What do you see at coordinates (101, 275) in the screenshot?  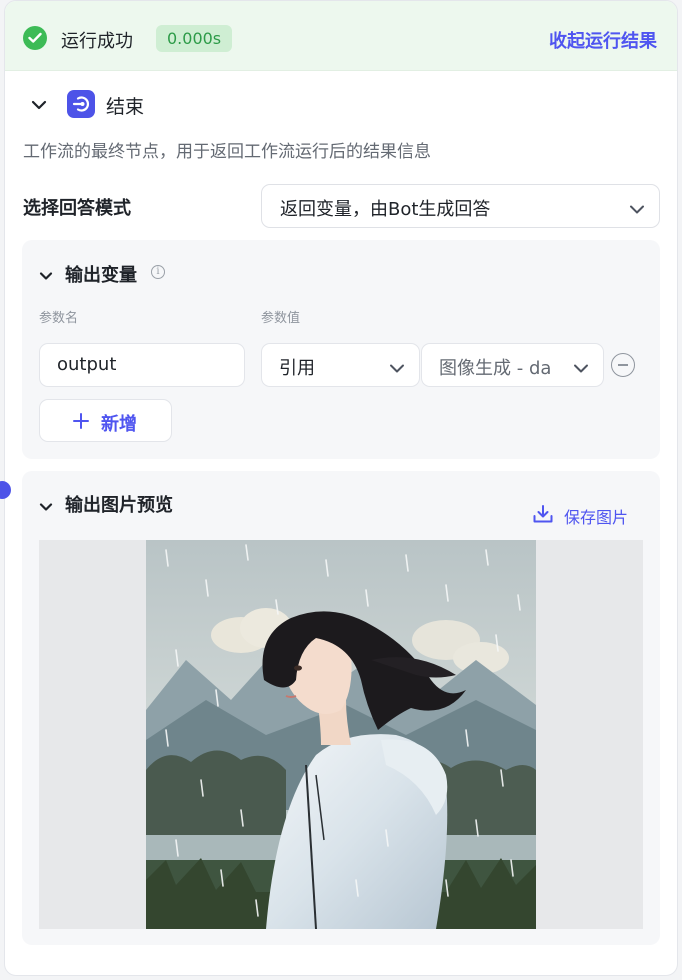 I see `output-variables-title: 输出变量` at bounding box center [101, 275].